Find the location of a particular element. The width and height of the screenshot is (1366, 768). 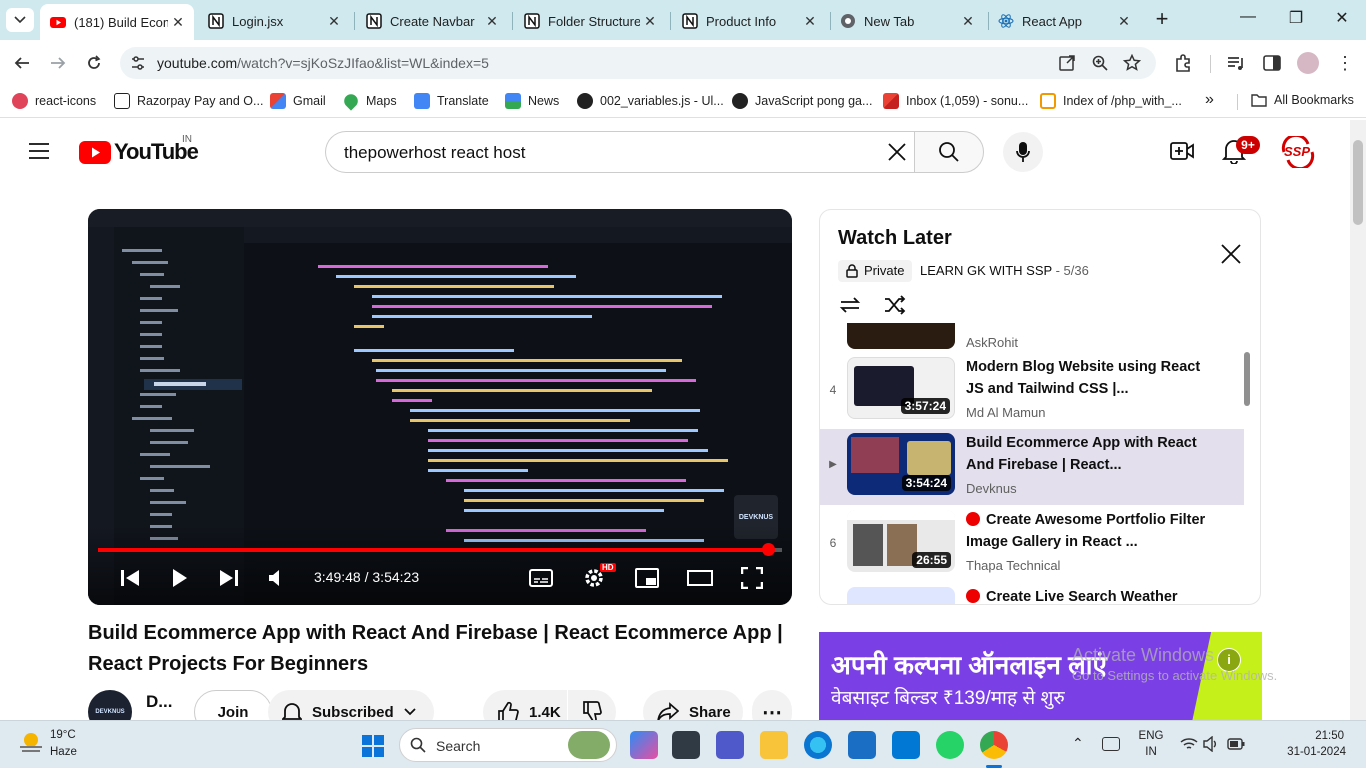

task-view-icon is located at coordinates (686, 745).